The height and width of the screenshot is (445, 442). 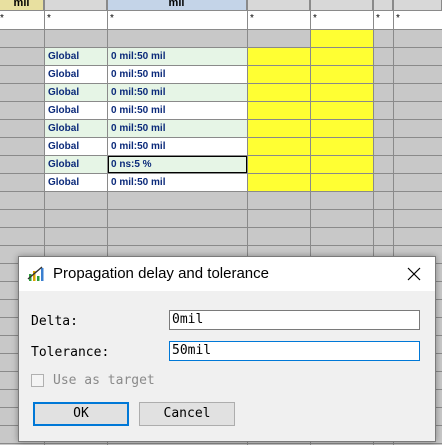 I want to click on ok-button: OK, so click(x=81, y=414).